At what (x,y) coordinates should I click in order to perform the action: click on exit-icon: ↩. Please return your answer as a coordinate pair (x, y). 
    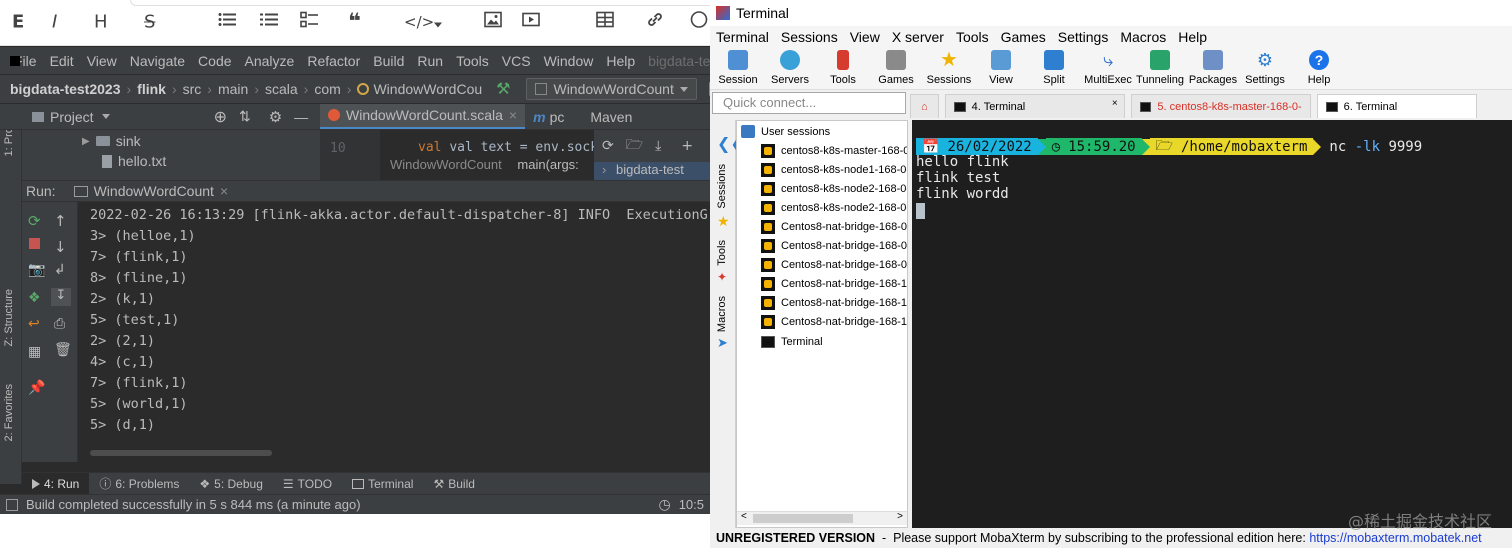
    Looking at the image, I should click on (35, 324).